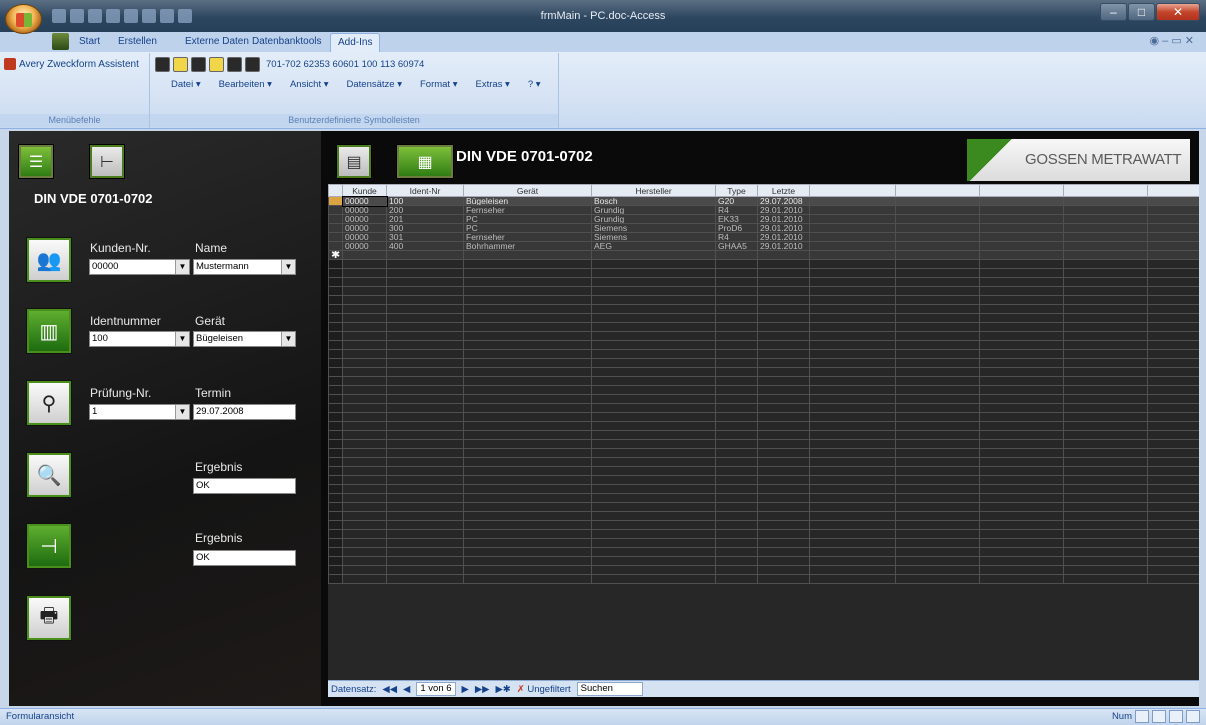  Describe the element at coordinates (162, 64) in the screenshot. I see `refresh-icon` at that location.